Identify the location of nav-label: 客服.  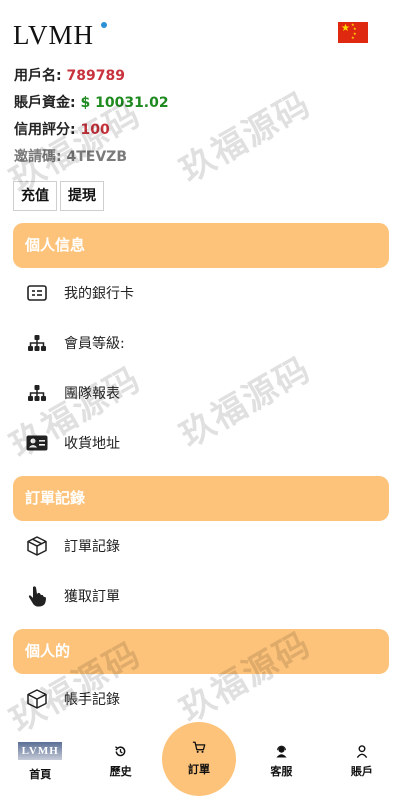
(281, 771).